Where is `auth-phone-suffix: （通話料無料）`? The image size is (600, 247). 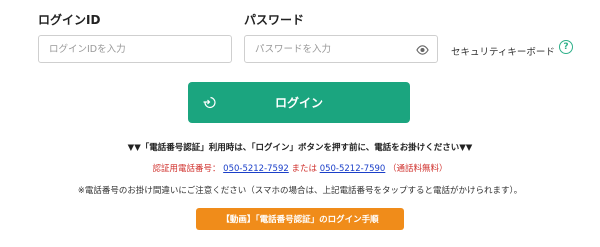
auth-phone-suffix: （通話料無料） is located at coordinates (418, 169).